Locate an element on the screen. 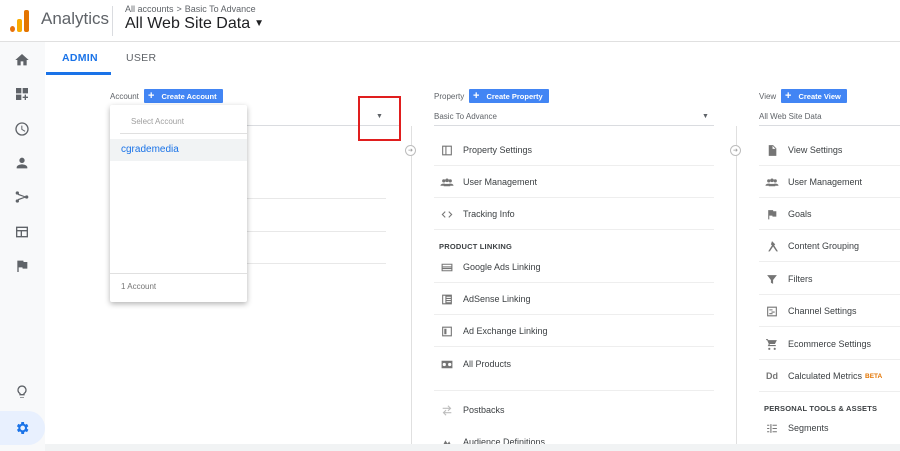  active-tab-indicator is located at coordinates (78, 73).